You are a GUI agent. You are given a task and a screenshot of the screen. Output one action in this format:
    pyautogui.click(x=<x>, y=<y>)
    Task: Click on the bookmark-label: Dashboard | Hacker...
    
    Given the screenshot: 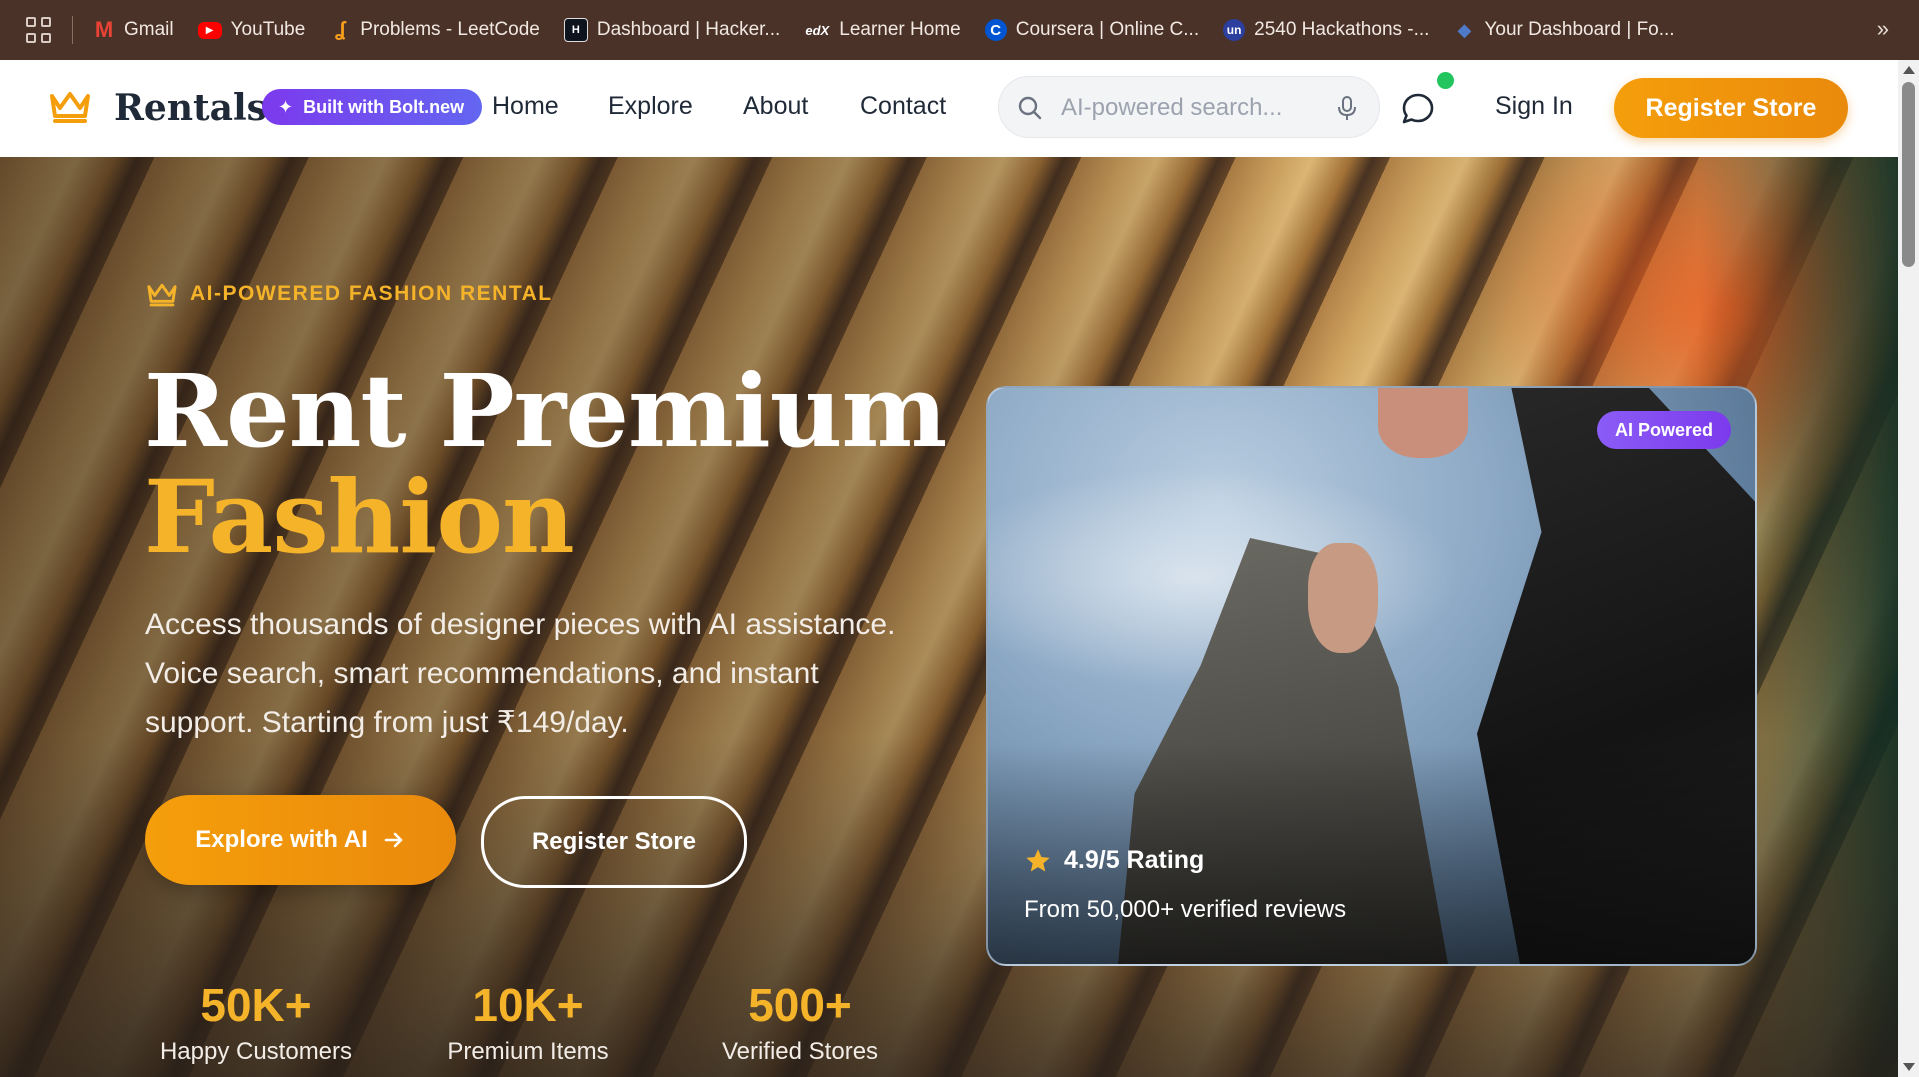 What is the action you would take?
    pyautogui.click(x=688, y=29)
    